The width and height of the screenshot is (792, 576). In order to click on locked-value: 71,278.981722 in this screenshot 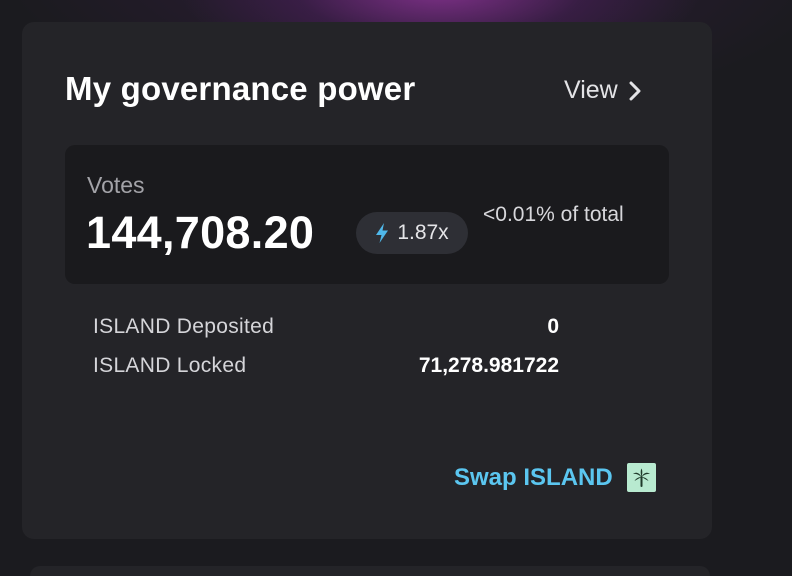, I will do `click(488, 365)`.